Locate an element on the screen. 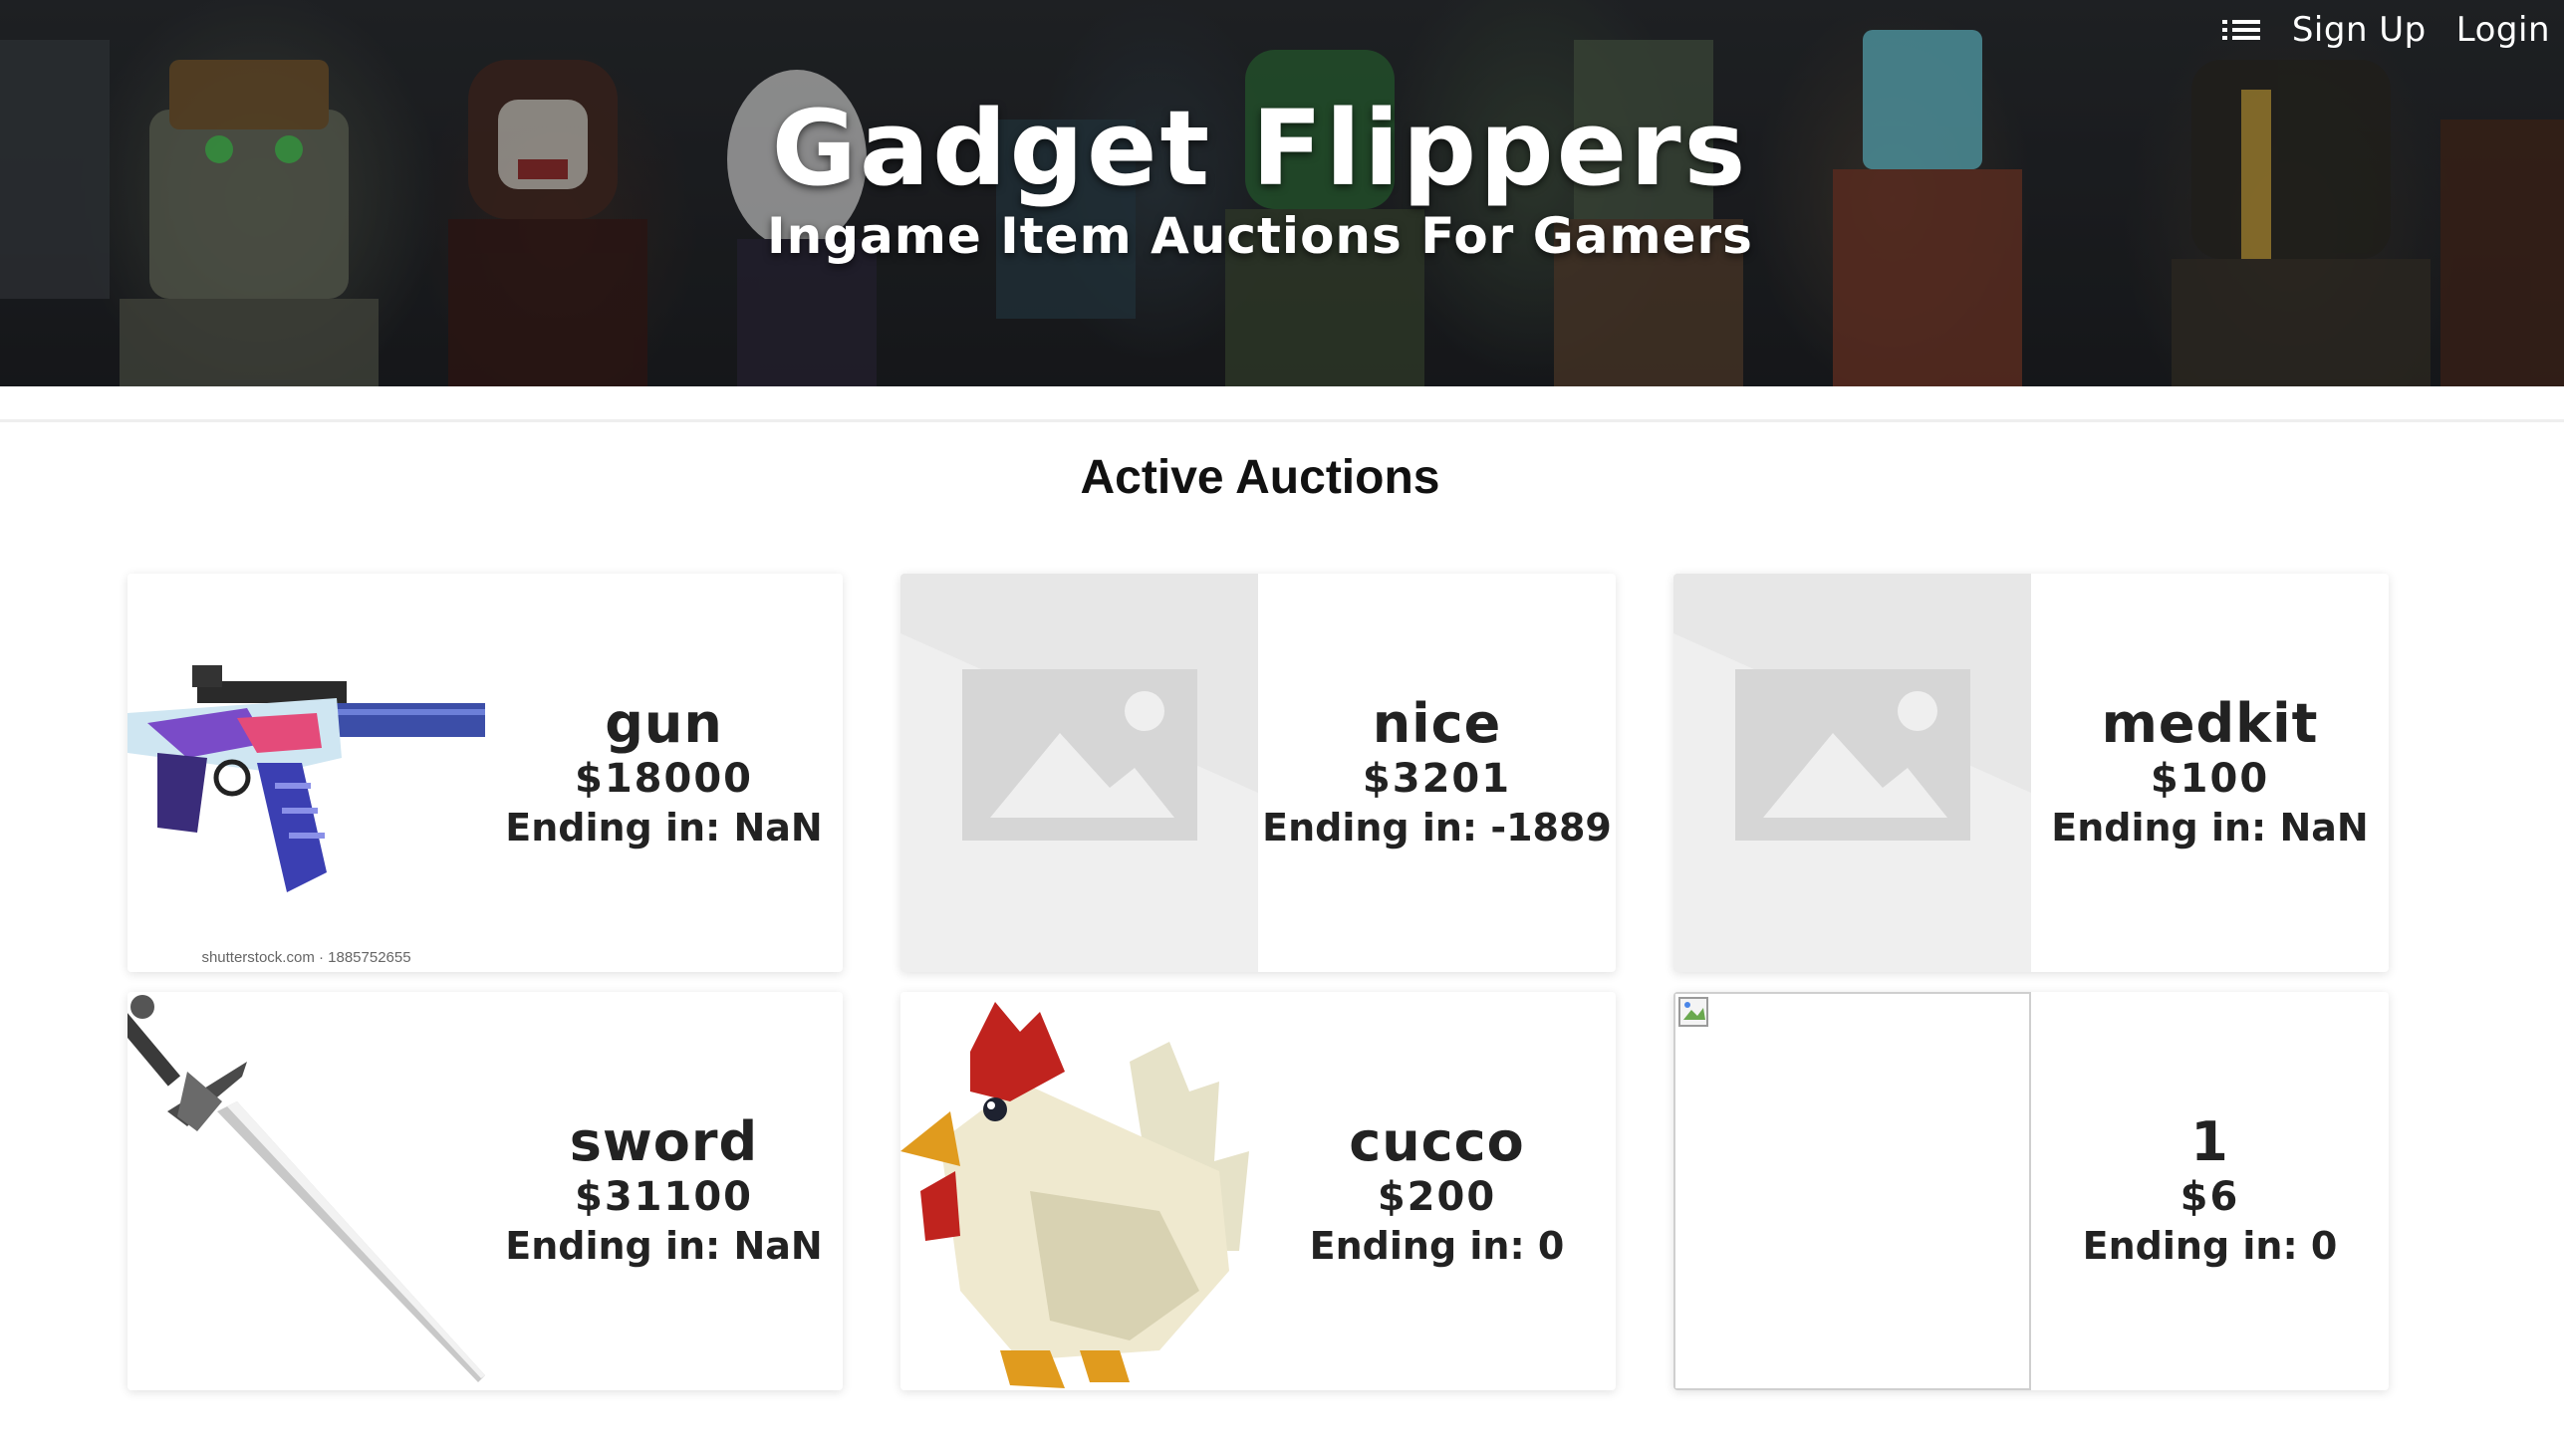 The image size is (2564, 1456). login-link: Login is located at coordinates (2503, 30).